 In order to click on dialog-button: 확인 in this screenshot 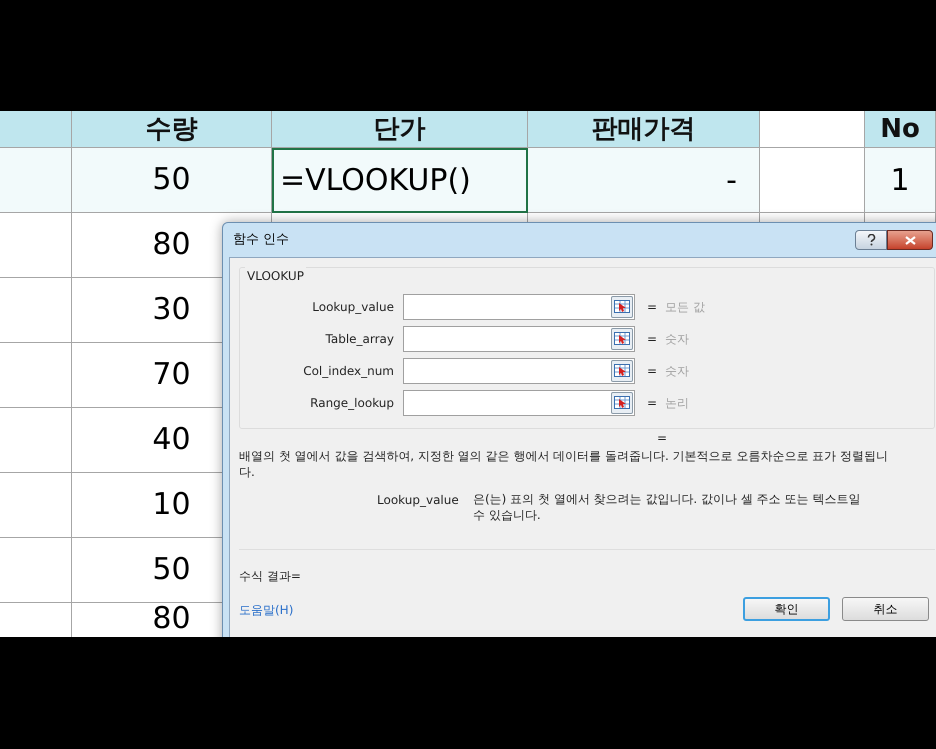, I will do `click(786, 609)`.